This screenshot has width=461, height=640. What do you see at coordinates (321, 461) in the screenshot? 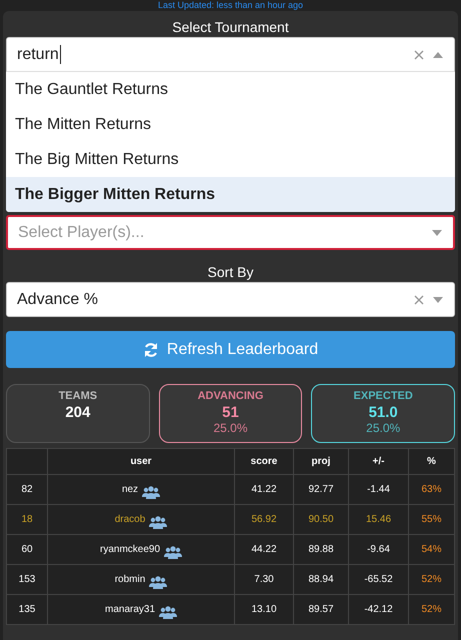
I see `column-header: proj` at bounding box center [321, 461].